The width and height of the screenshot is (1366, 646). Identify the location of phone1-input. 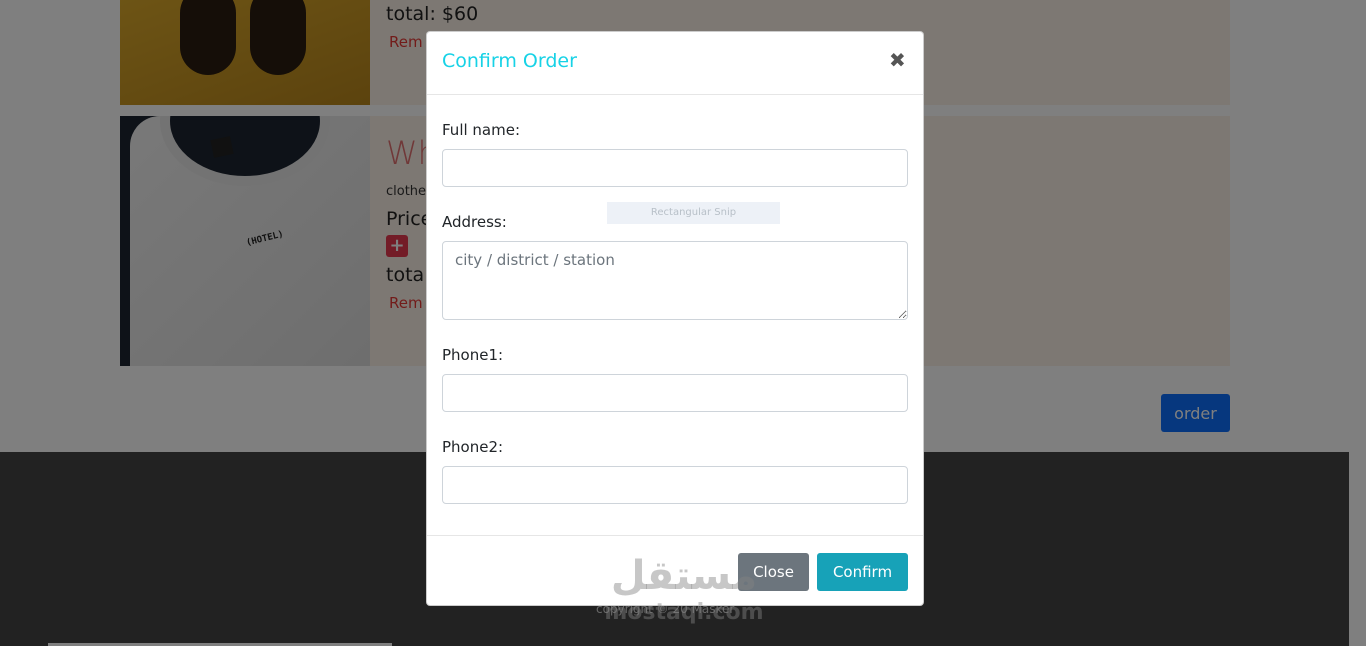
(675, 393).